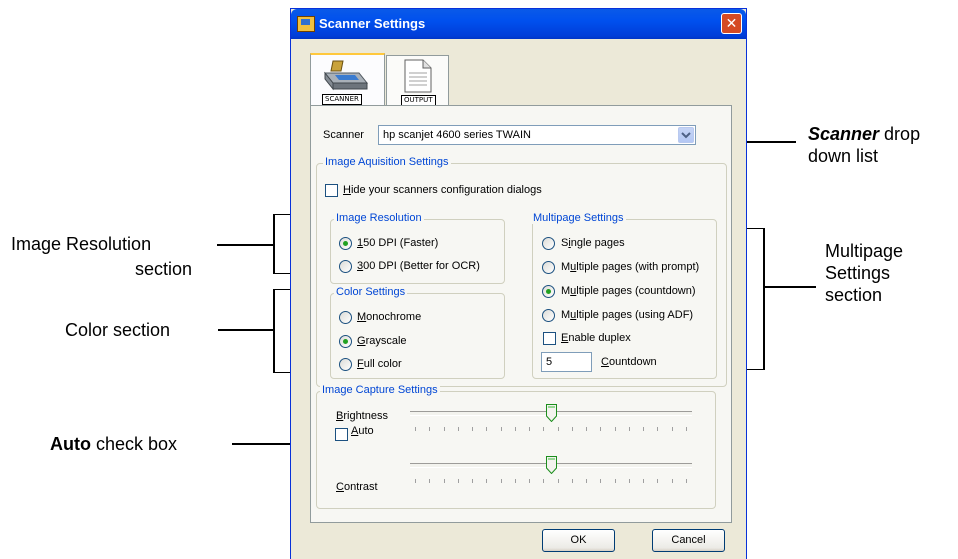 Image resolution: width=958 pixels, height=559 pixels. Describe the element at coordinates (306, 24) in the screenshot. I see `app-icon` at that location.